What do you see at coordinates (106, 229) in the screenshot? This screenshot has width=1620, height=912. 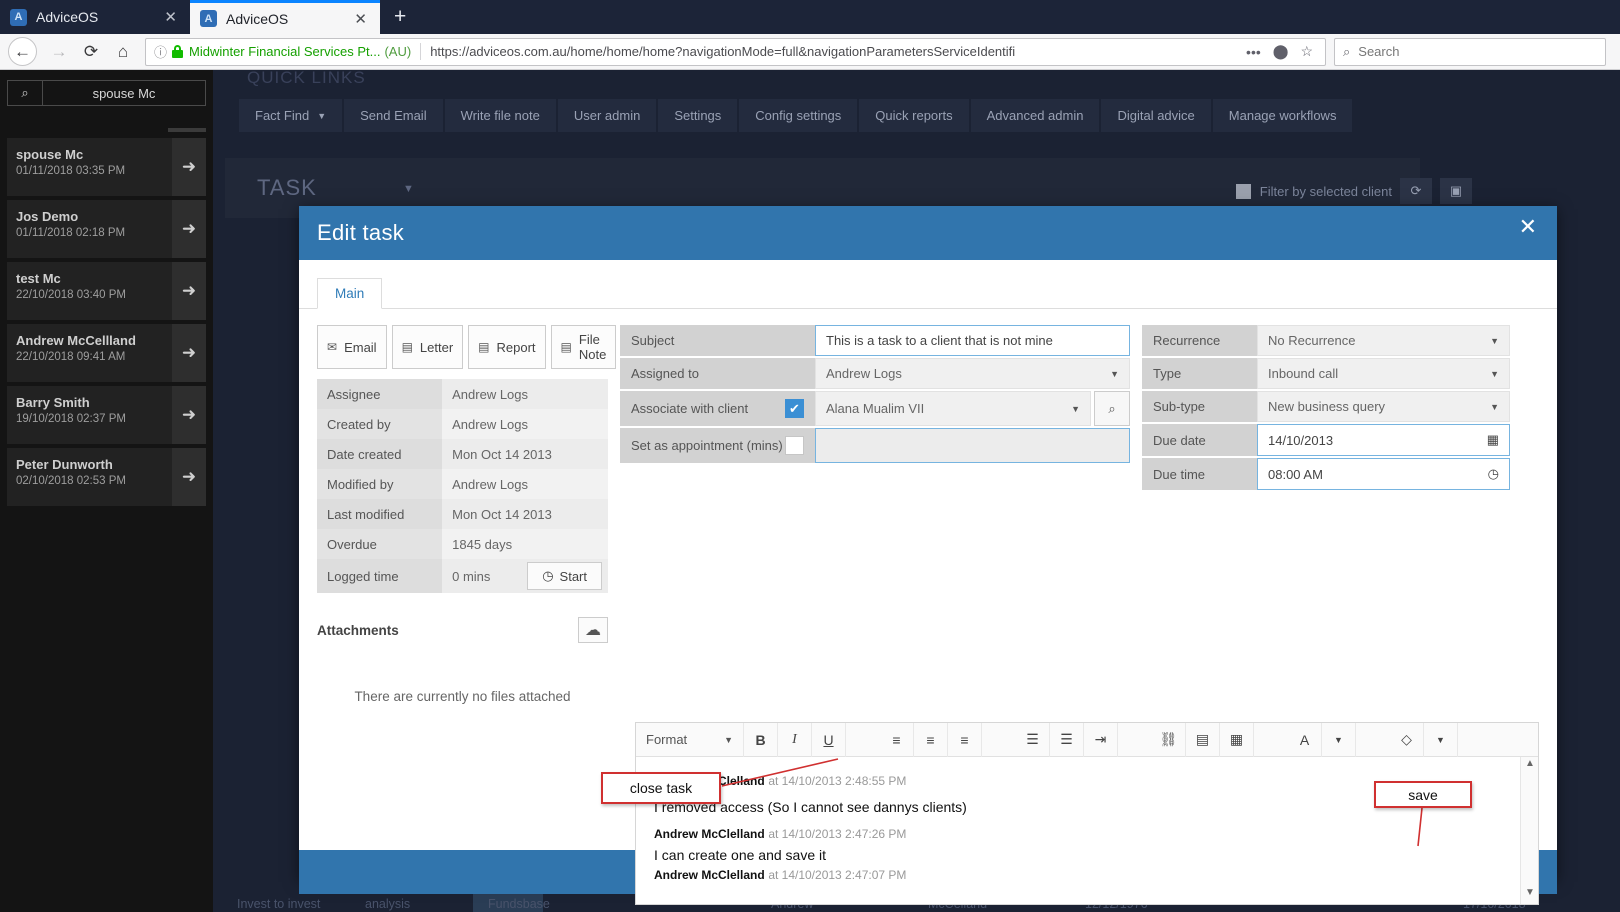 I see `list-item: Jos Demo 01/11/2018 02:18 PM ➜` at bounding box center [106, 229].